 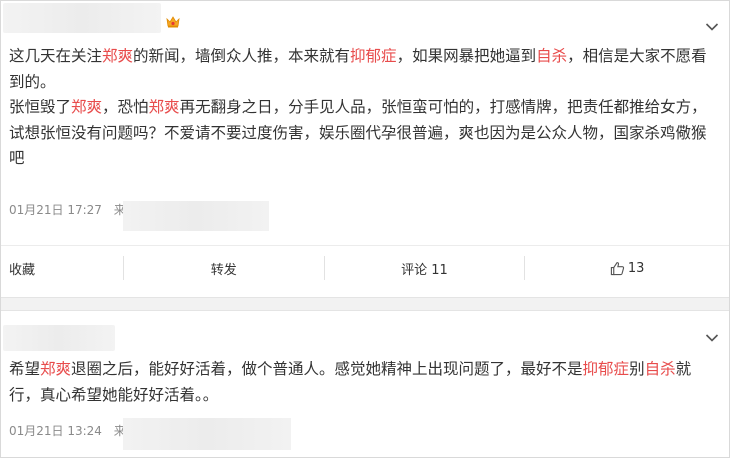 I want to click on card-separator, so click(x=365, y=304).